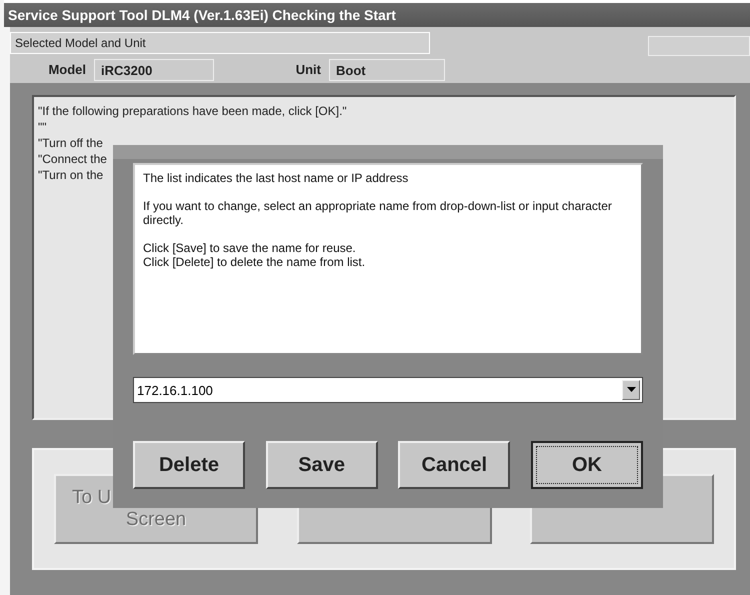  What do you see at coordinates (67, 69) in the screenshot?
I see `model-label: Model` at bounding box center [67, 69].